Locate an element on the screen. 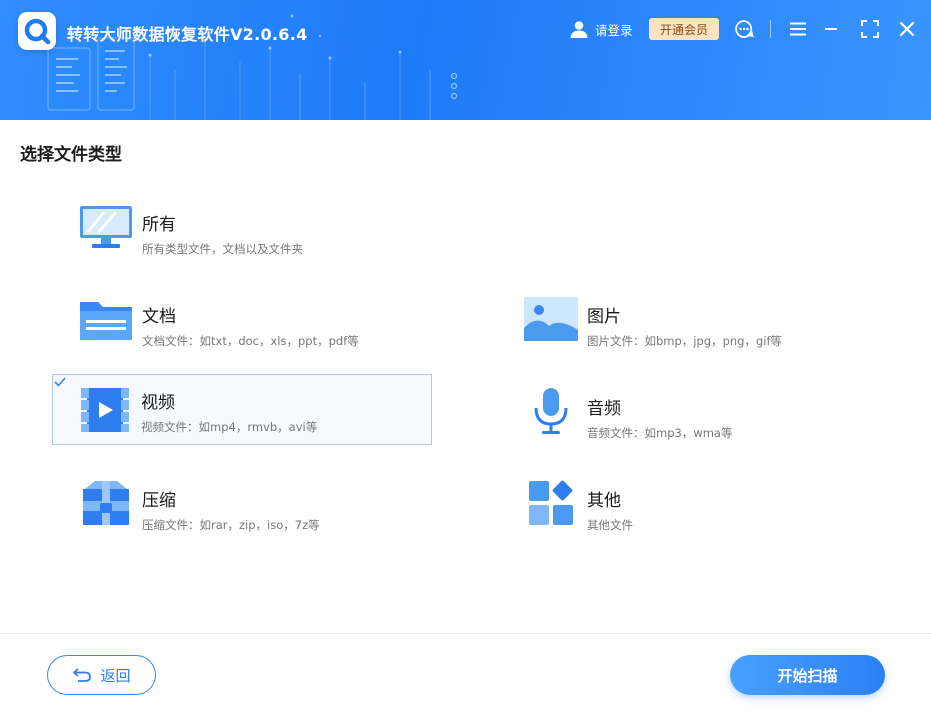  checkmark-icon is located at coordinates (60, 382).